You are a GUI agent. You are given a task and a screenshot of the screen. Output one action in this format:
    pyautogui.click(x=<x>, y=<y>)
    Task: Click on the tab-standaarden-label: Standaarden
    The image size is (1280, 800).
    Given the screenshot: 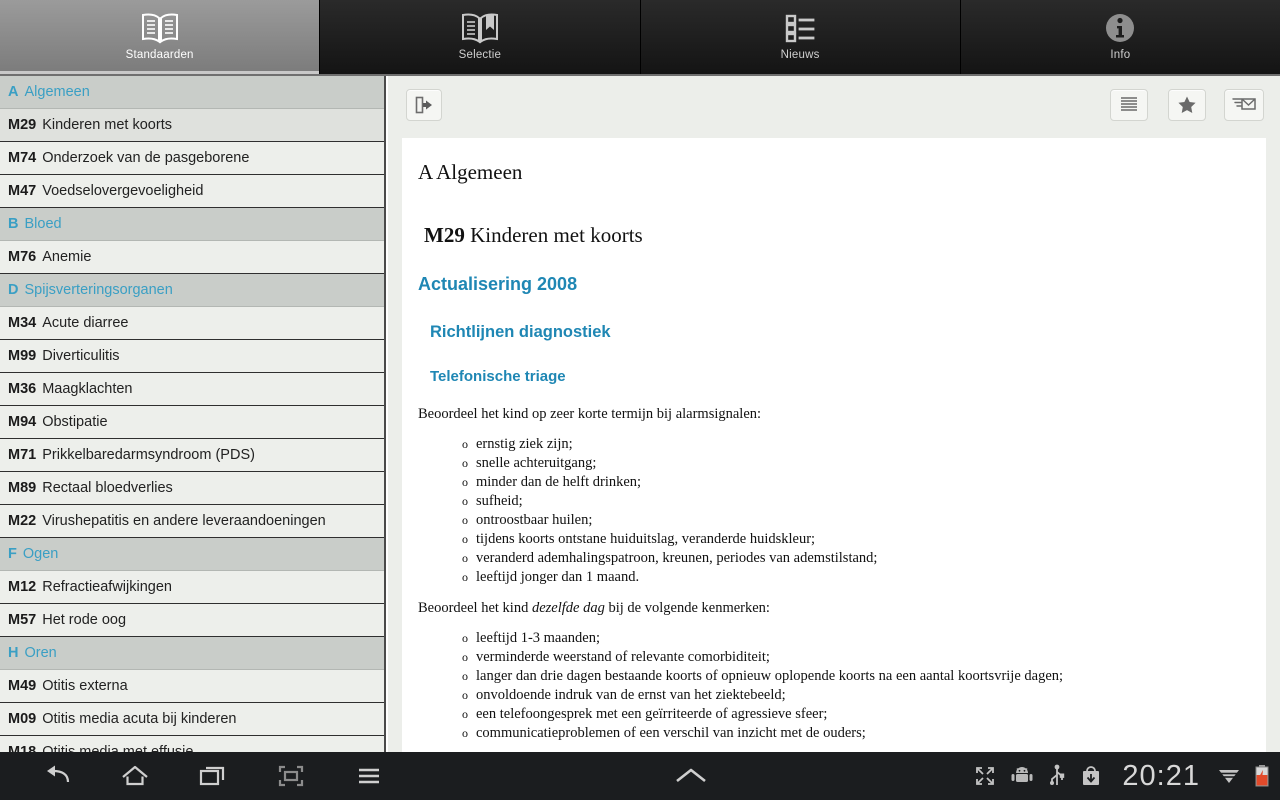 What is the action you would take?
    pyautogui.click(x=159, y=55)
    